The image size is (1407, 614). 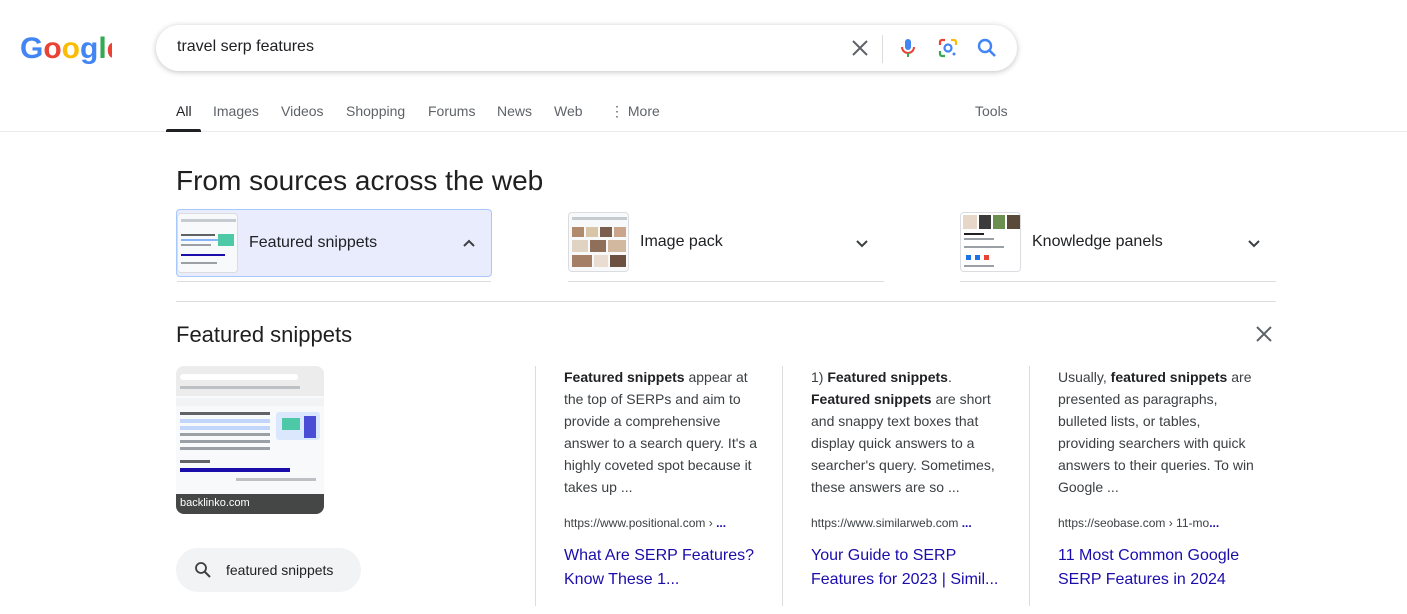 I want to click on active-tab-indicator, so click(x=183, y=130).